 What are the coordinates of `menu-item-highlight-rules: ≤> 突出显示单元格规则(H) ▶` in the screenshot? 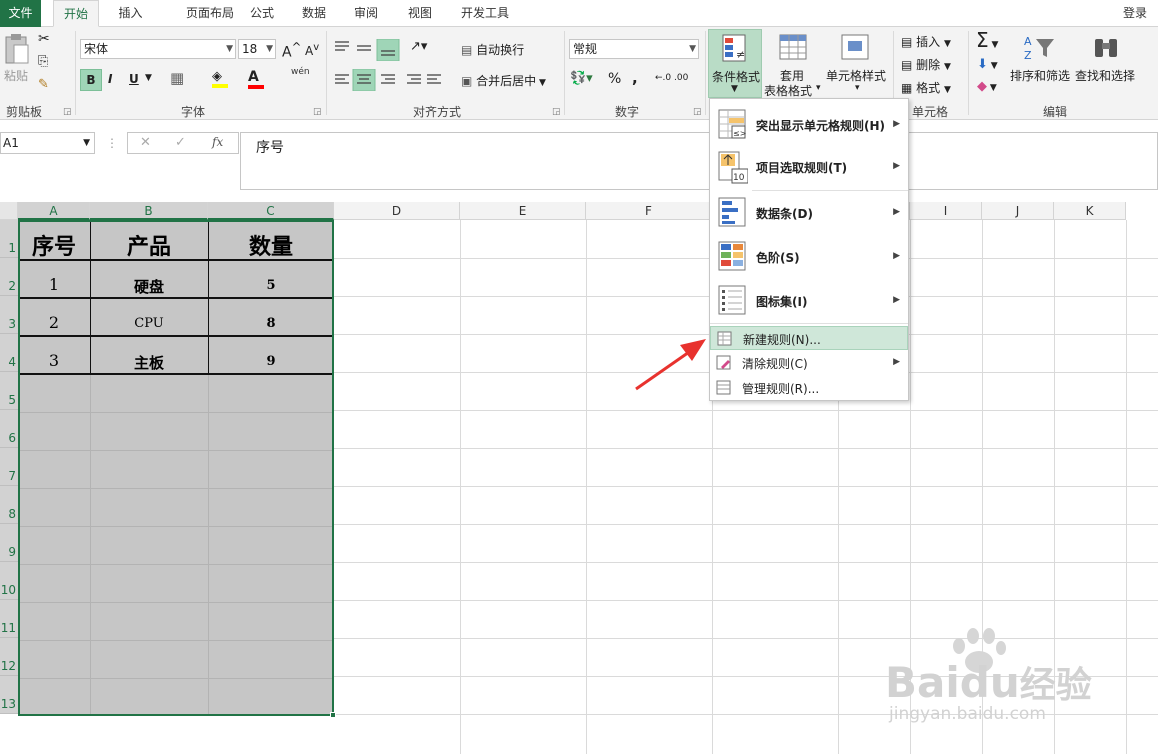 It's located at (809, 125).